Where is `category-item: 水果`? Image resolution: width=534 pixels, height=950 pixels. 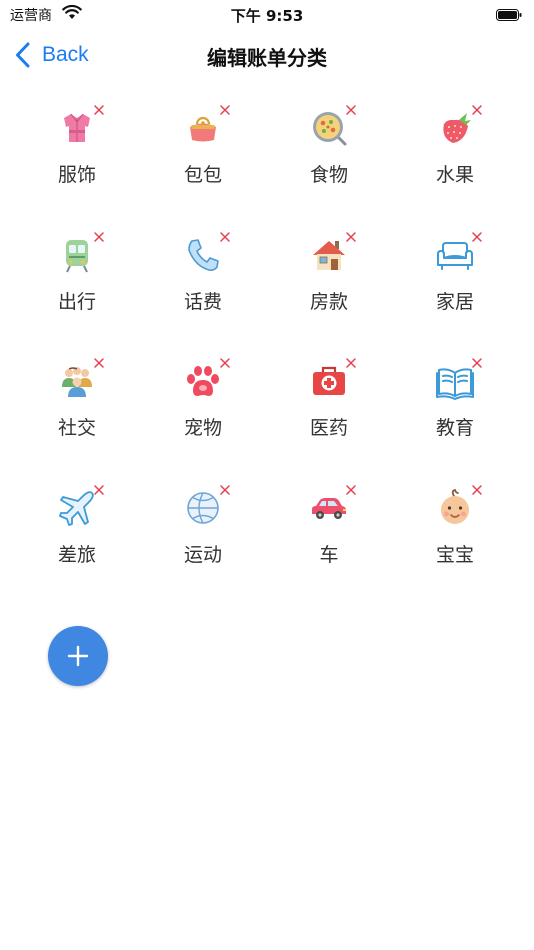 category-item: 水果 is located at coordinates (455, 163).